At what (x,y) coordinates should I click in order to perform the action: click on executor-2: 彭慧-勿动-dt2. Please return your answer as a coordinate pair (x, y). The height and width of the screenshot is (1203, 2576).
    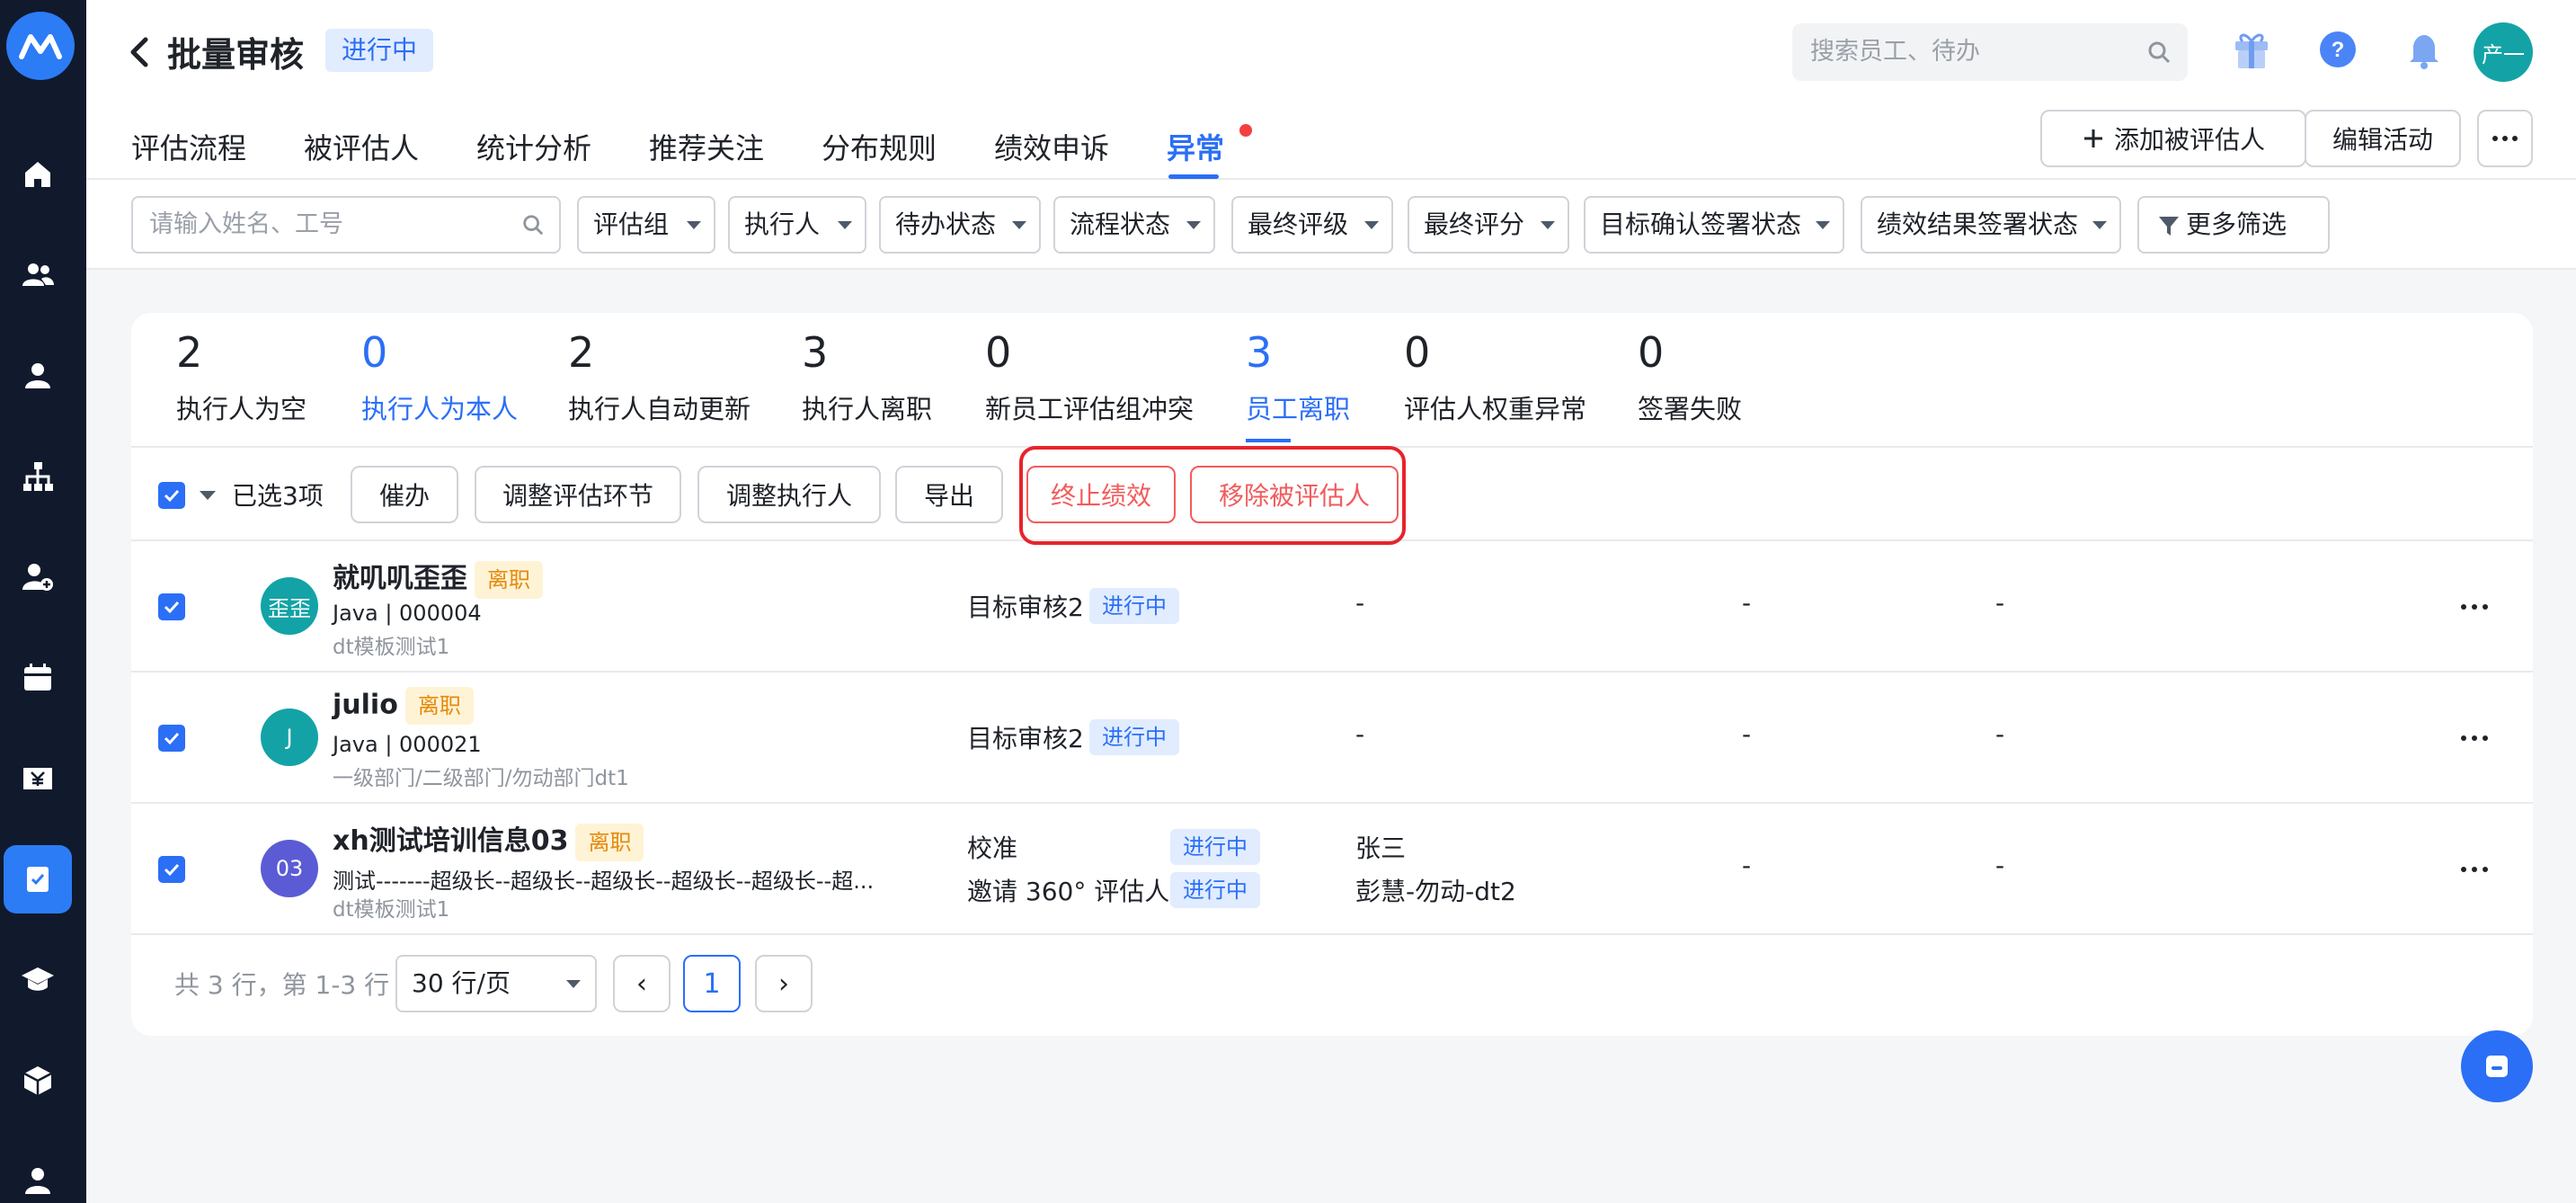
    Looking at the image, I should click on (1435, 891).